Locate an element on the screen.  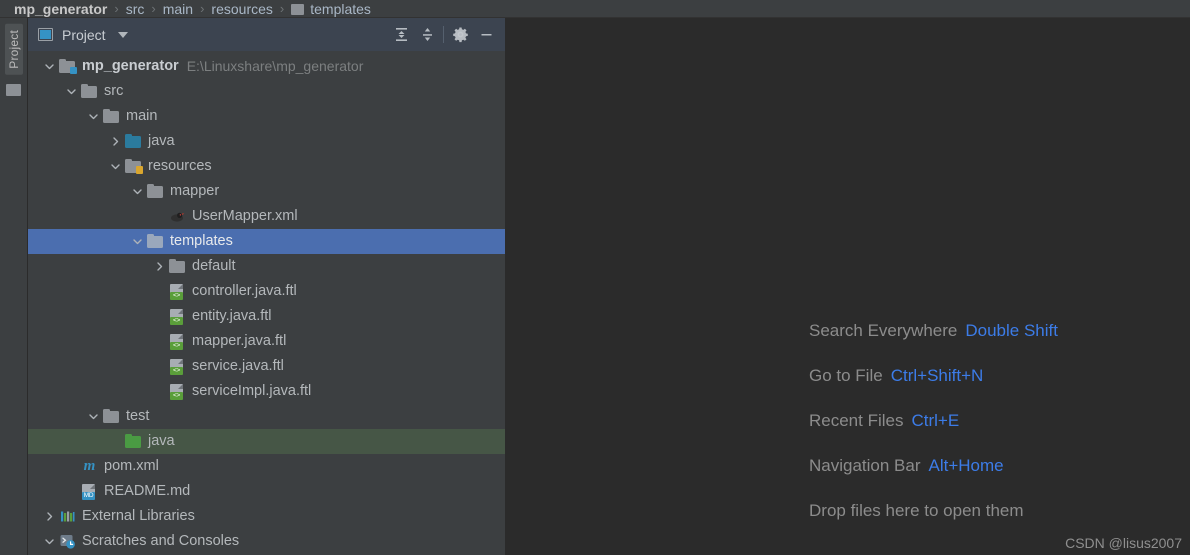
editor-hint-shortcut: Ctrl+E is located at coordinates (935, 420).